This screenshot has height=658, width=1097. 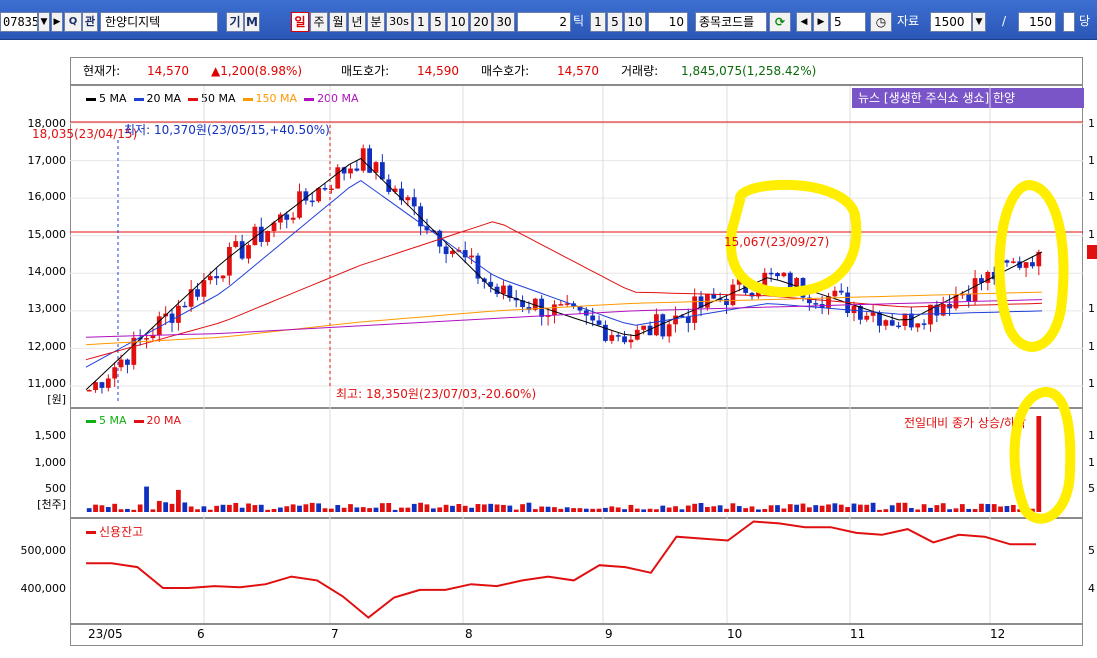 I want to click on total-count-input: 150, so click(x=1037, y=22).